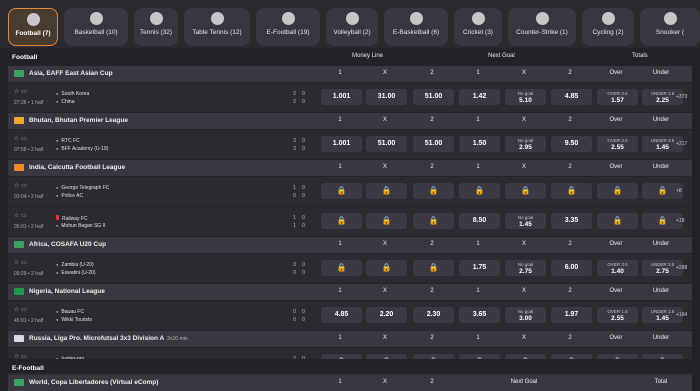 The image size is (700, 391). What do you see at coordinates (288, 27) in the screenshot?
I see `tab-e-football: E-Football (19)` at bounding box center [288, 27].